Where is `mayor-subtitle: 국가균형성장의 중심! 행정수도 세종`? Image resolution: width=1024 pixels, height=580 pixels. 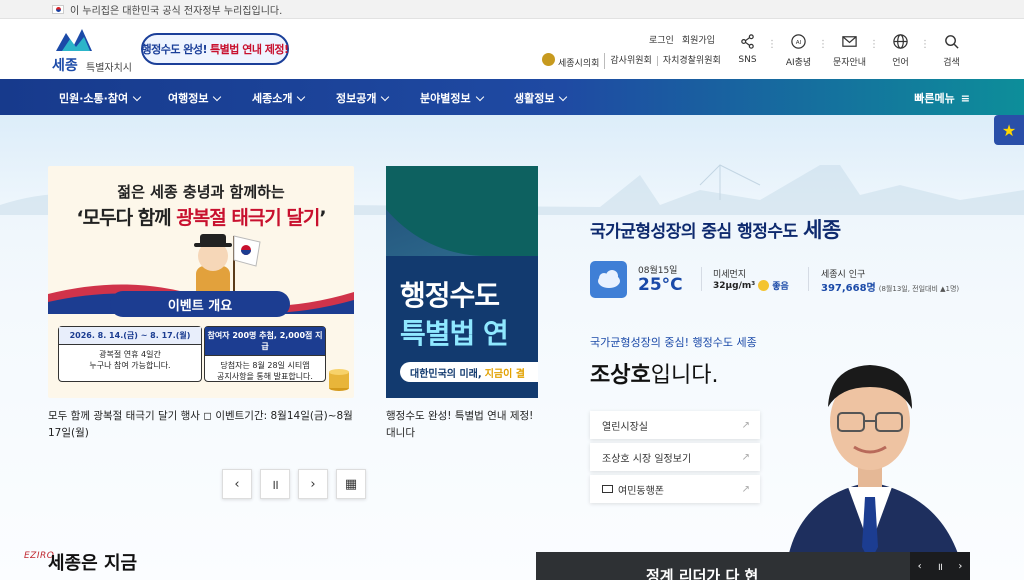
mayor-subtitle: 국가균형성장의 중심! 행정수도 세종 is located at coordinates (673, 342).